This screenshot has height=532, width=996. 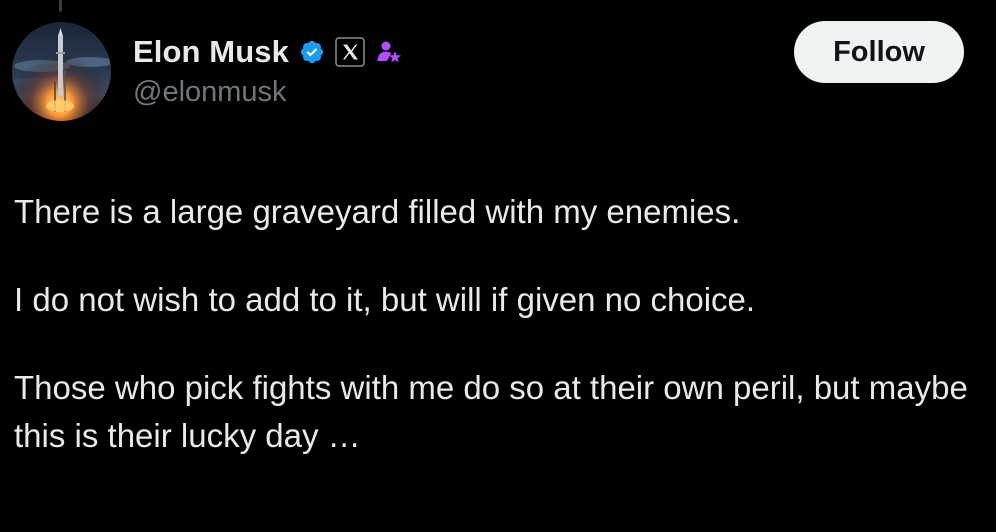 What do you see at coordinates (60, 6) in the screenshot?
I see `thread-connector-line` at bounding box center [60, 6].